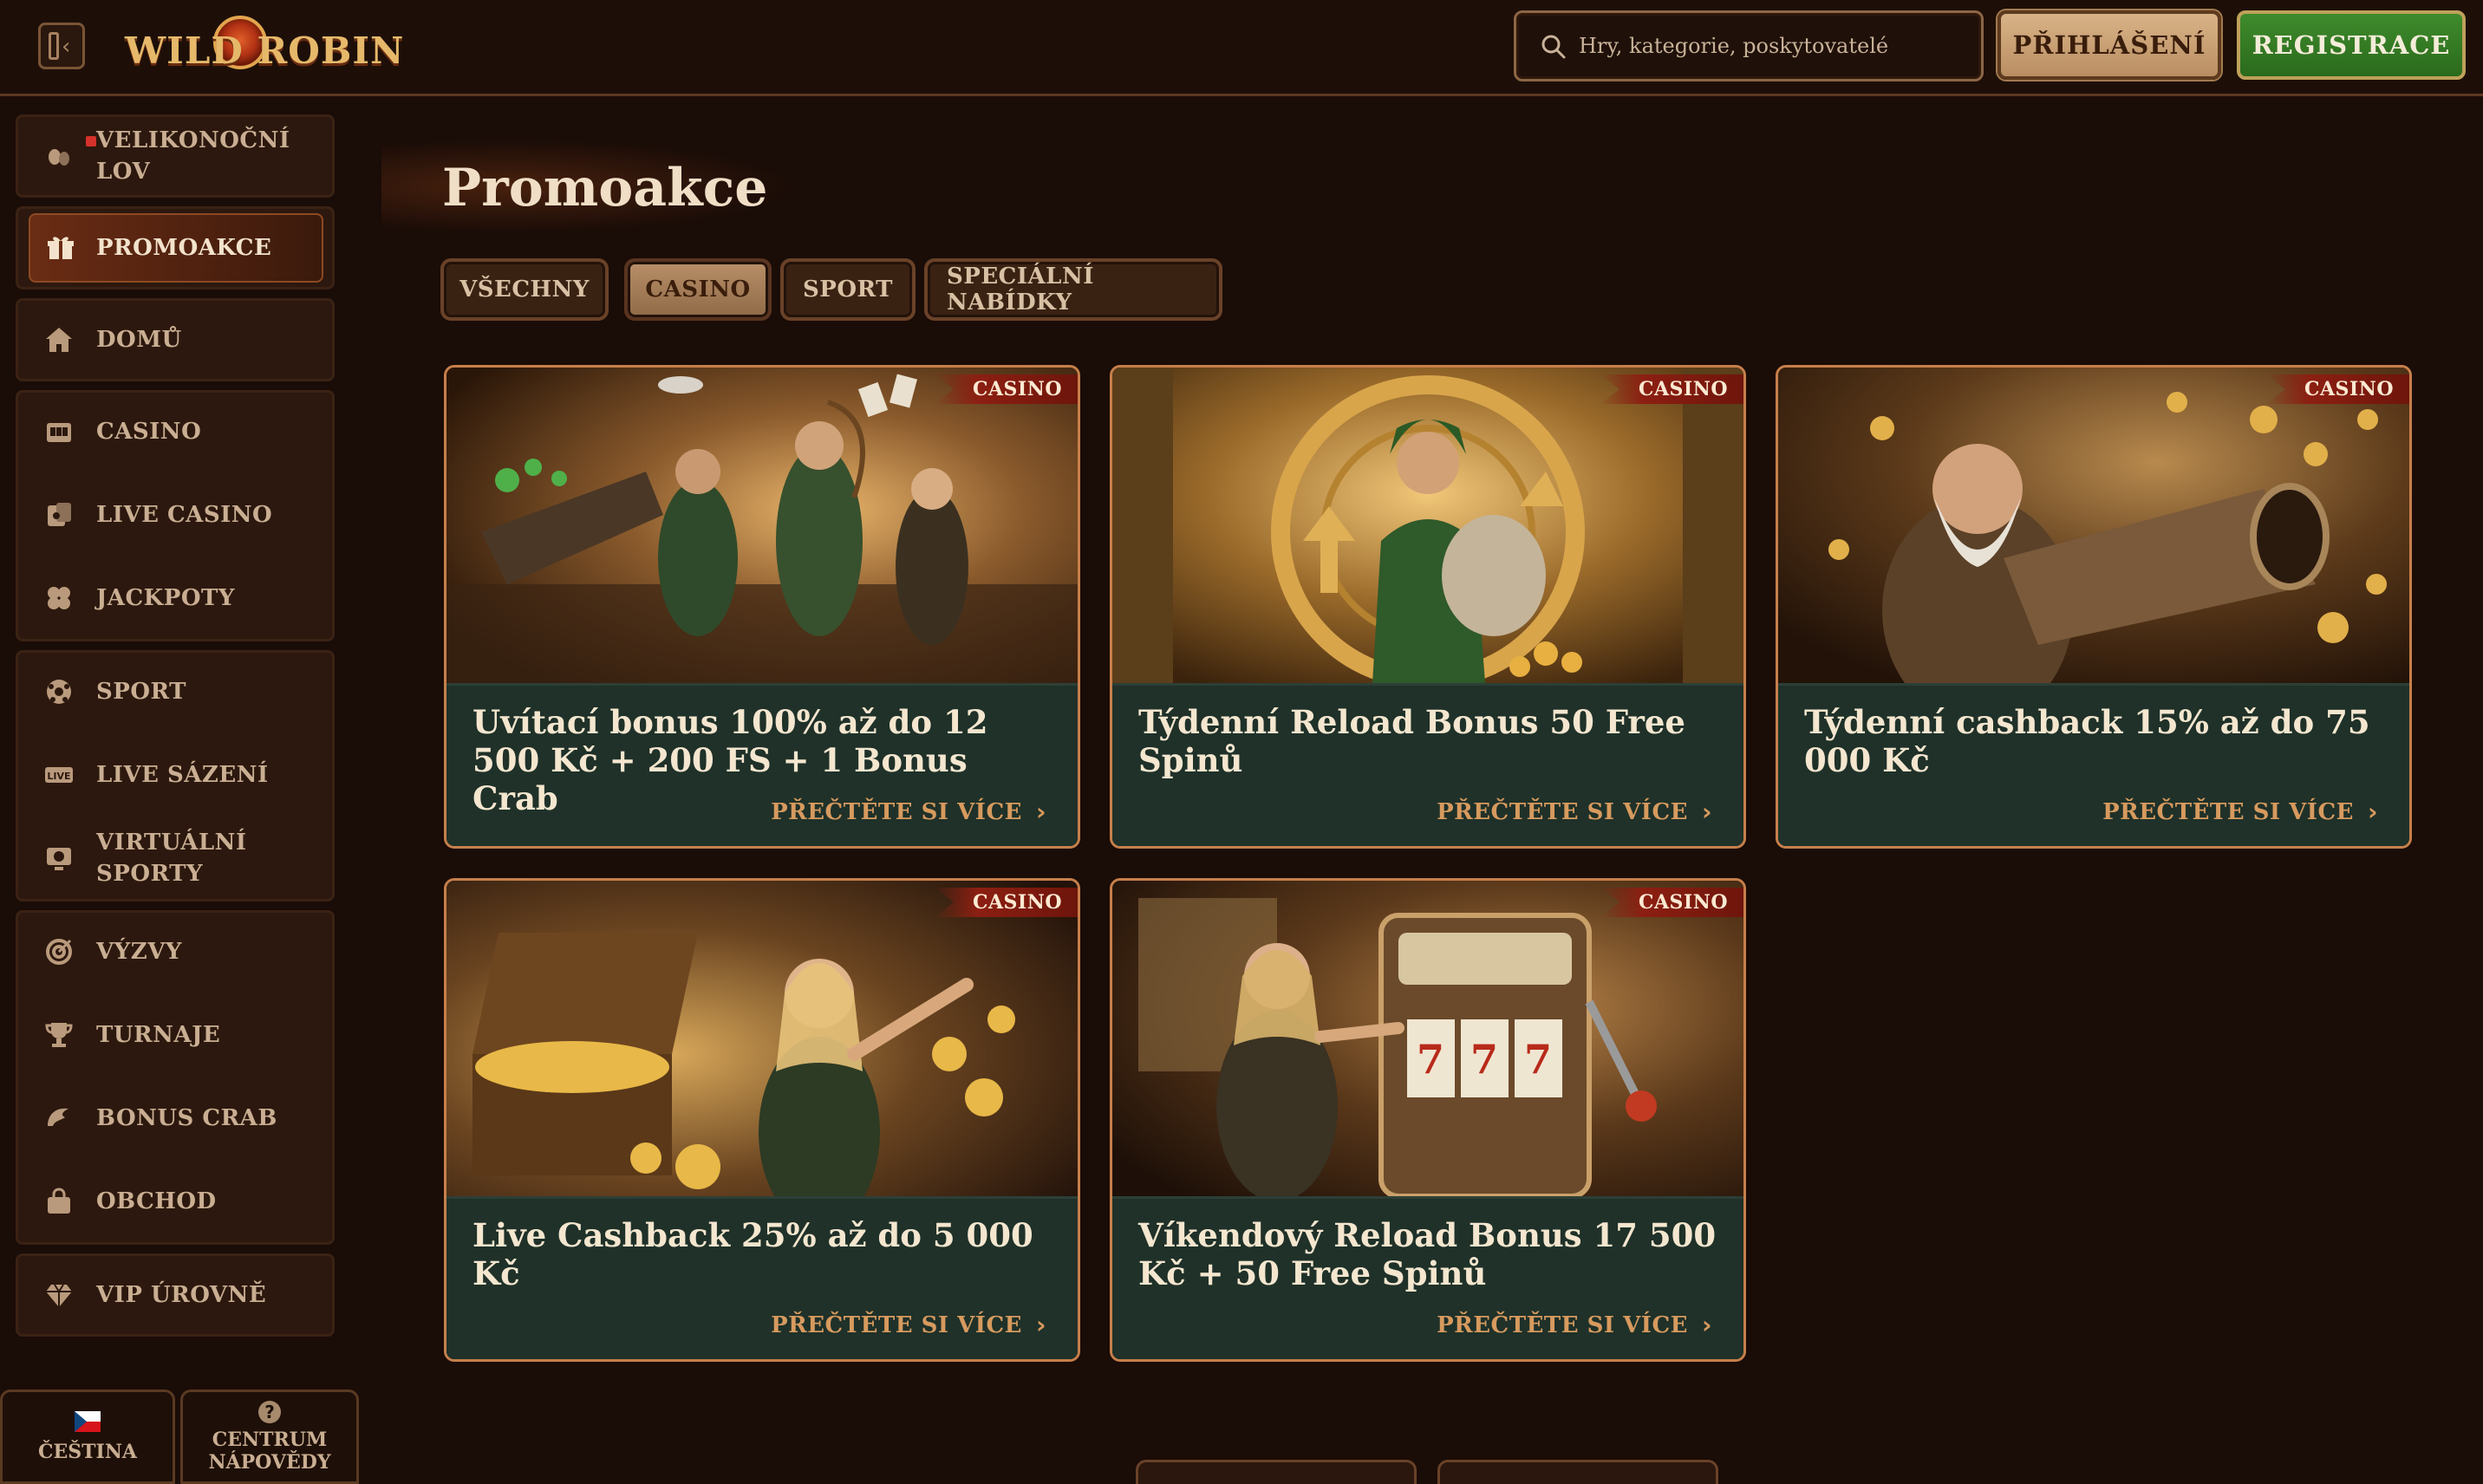 The height and width of the screenshot is (1484, 2483). I want to click on crab-claw-icon, so click(59, 1118).